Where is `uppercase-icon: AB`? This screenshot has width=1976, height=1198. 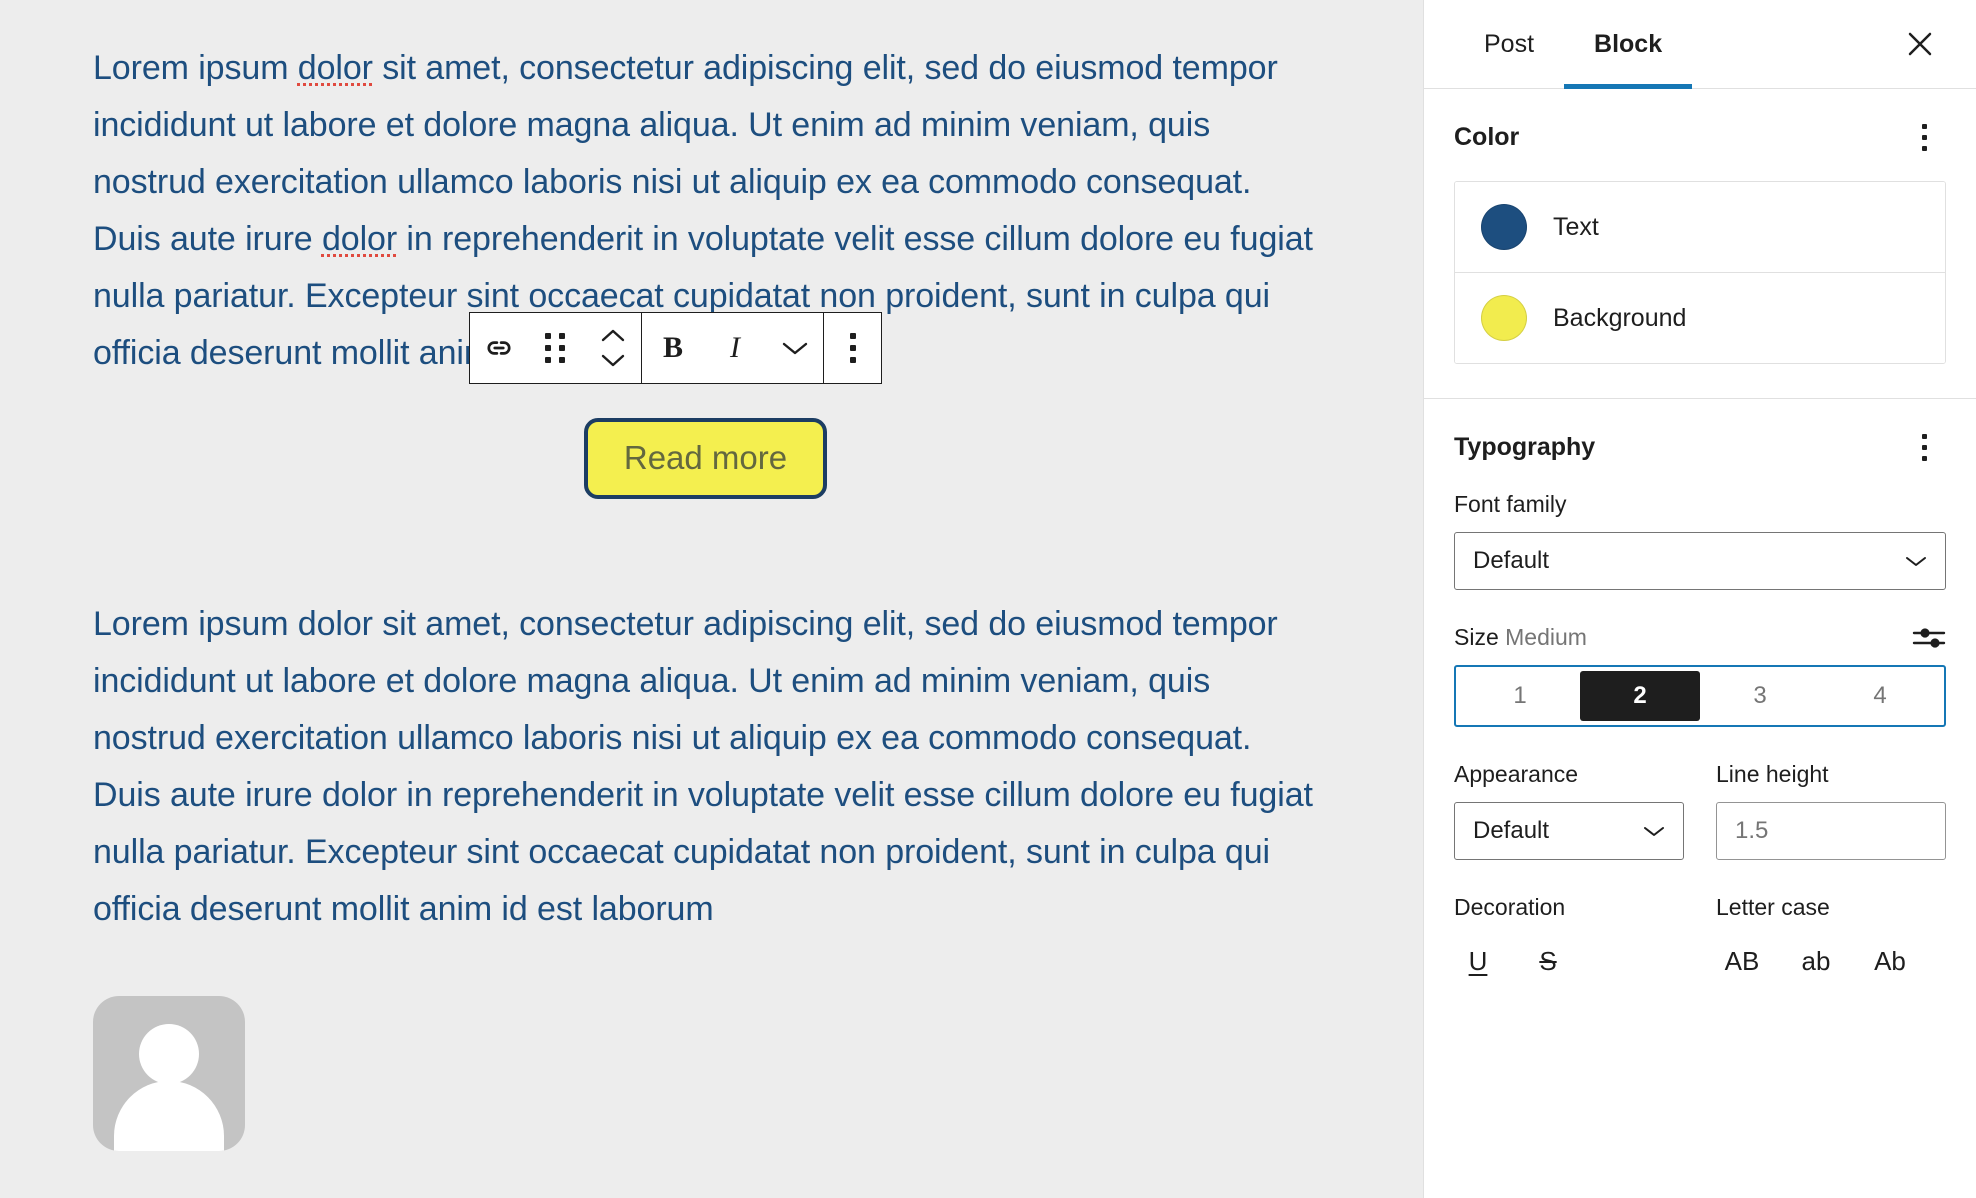
uppercase-icon: AB is located at coordinates (1742, 961).